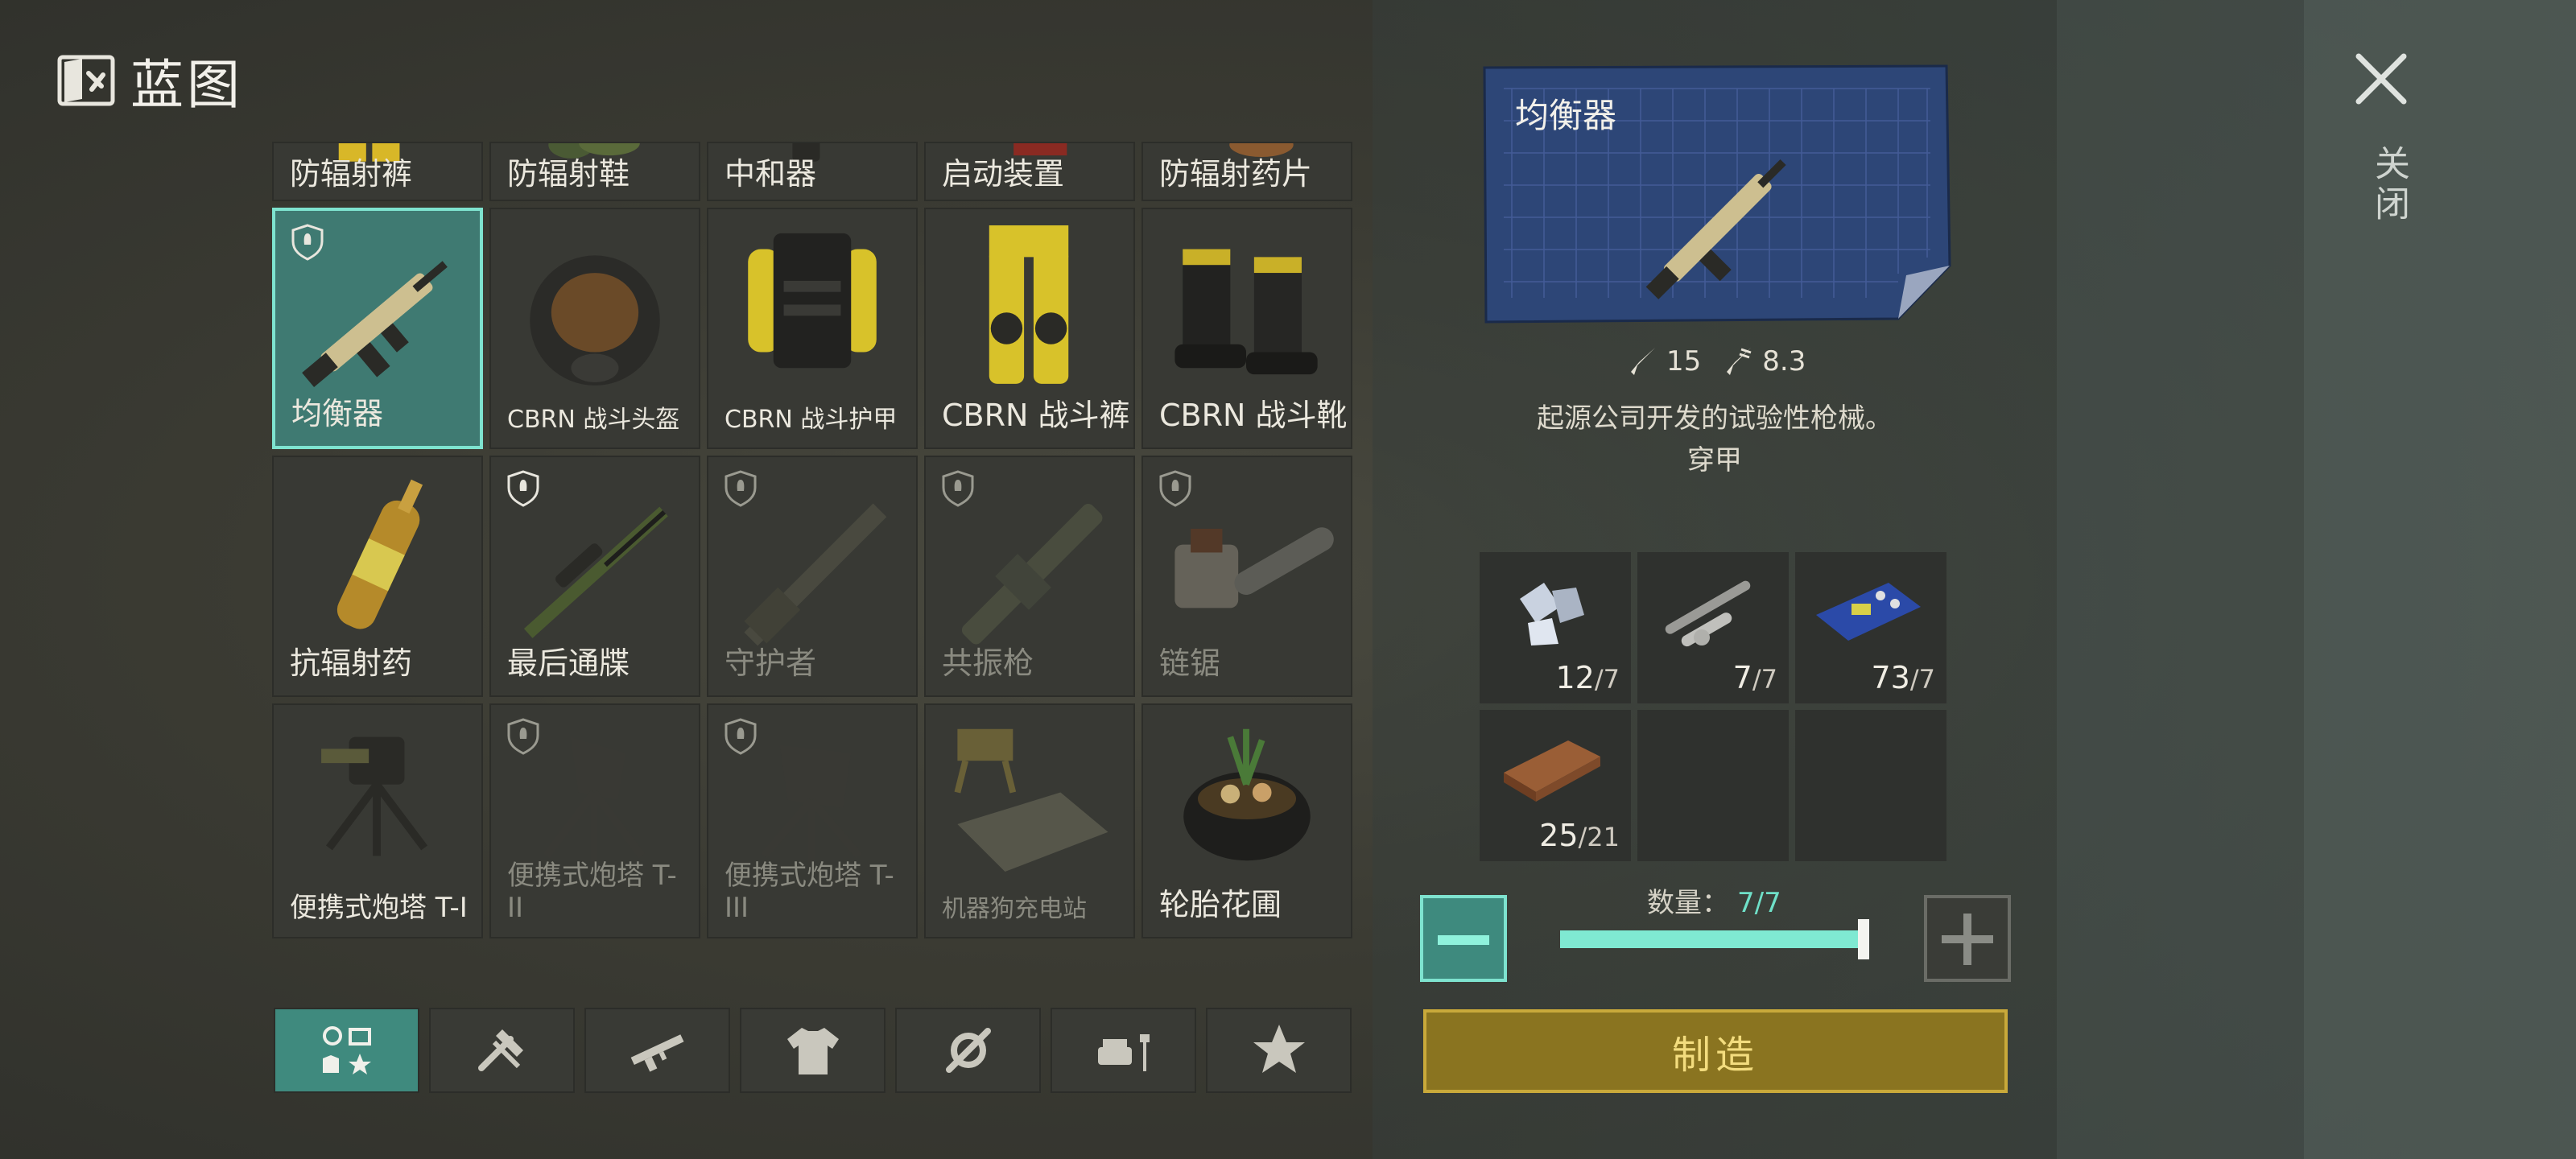  I want to click on furniture-icon, so click(1123, 1052).